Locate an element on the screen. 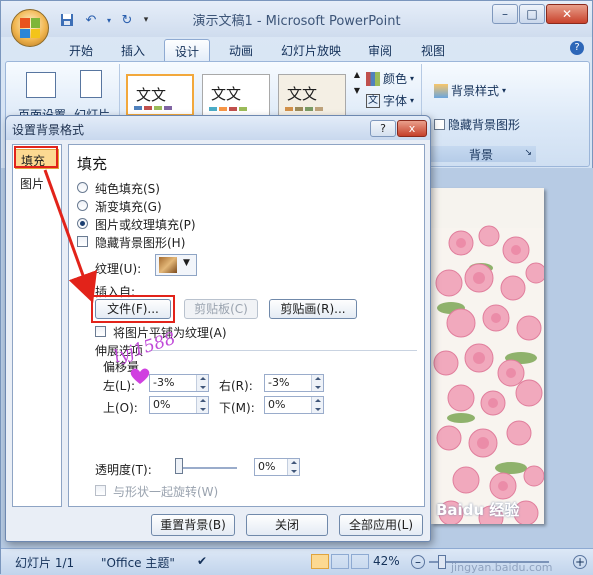 The image size is (593, 575). texture-picker: ▼ is located at coordinates (176, 265).